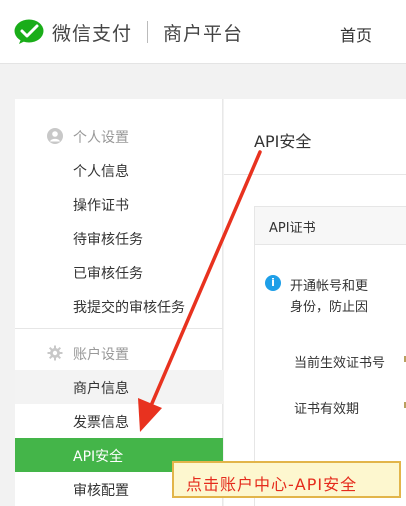  Describe the element at coordinates (283, 141) in the screenshot. I see `page-title: API安全` at that location.